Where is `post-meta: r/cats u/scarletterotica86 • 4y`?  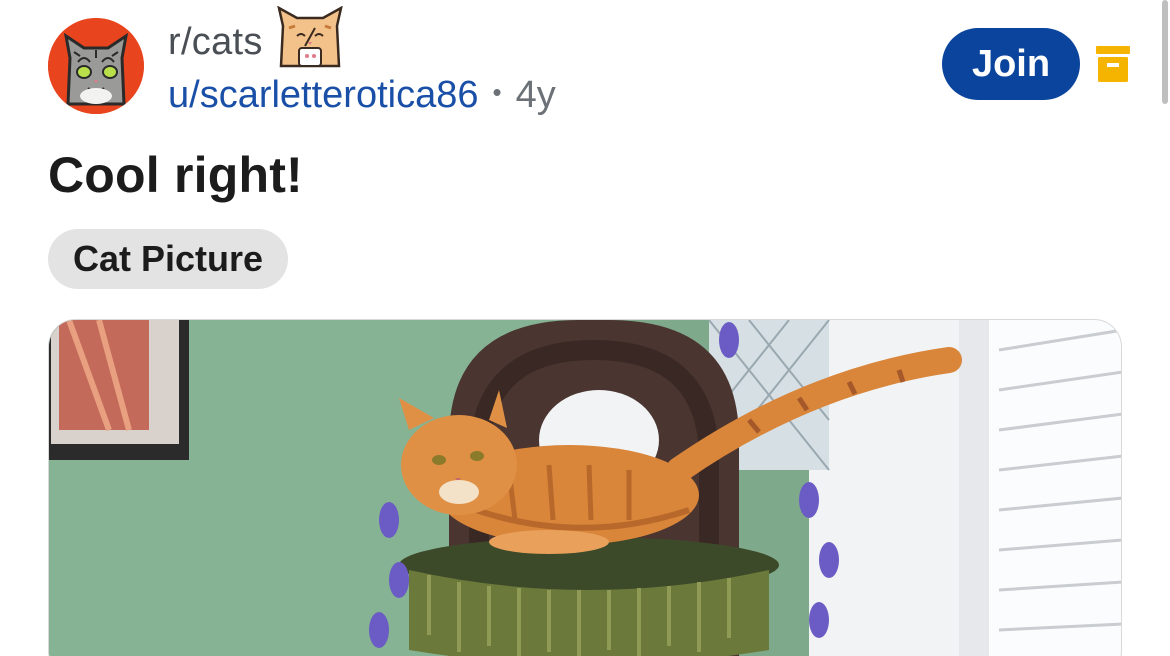
post-meta: r/cats u/scarletterotica86 • 4y is located at coordinates (362, 61).